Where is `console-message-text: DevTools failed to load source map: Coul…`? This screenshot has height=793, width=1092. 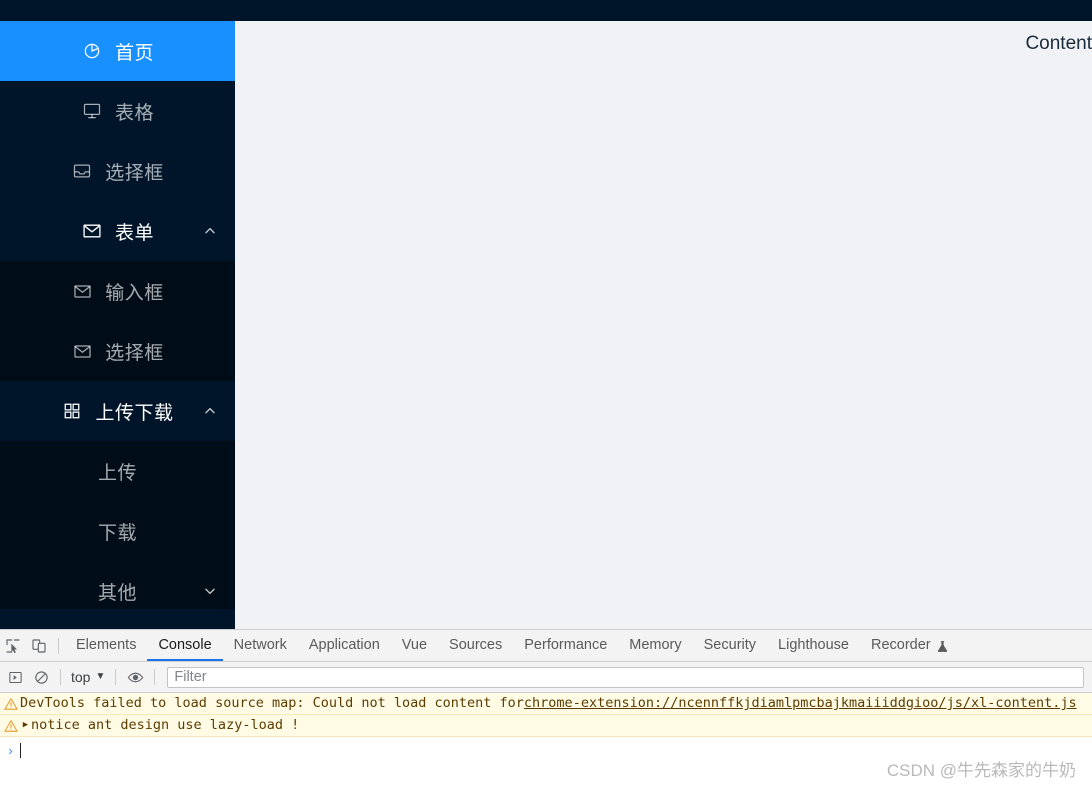 console-message-text: DevTools failed to load source map: Coul… is located at coordinates (272, 703).